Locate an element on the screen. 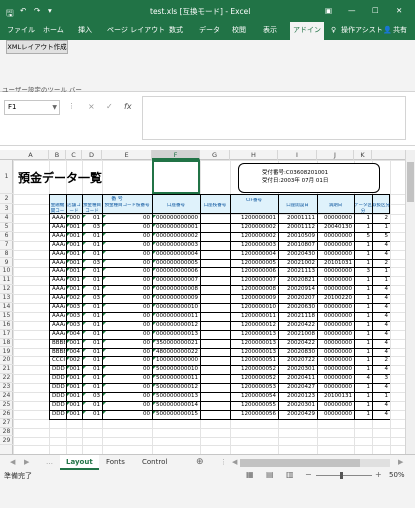 This screenshot has height=508, width=415. data-cell: DDDD is located at coordinates (57, 378).